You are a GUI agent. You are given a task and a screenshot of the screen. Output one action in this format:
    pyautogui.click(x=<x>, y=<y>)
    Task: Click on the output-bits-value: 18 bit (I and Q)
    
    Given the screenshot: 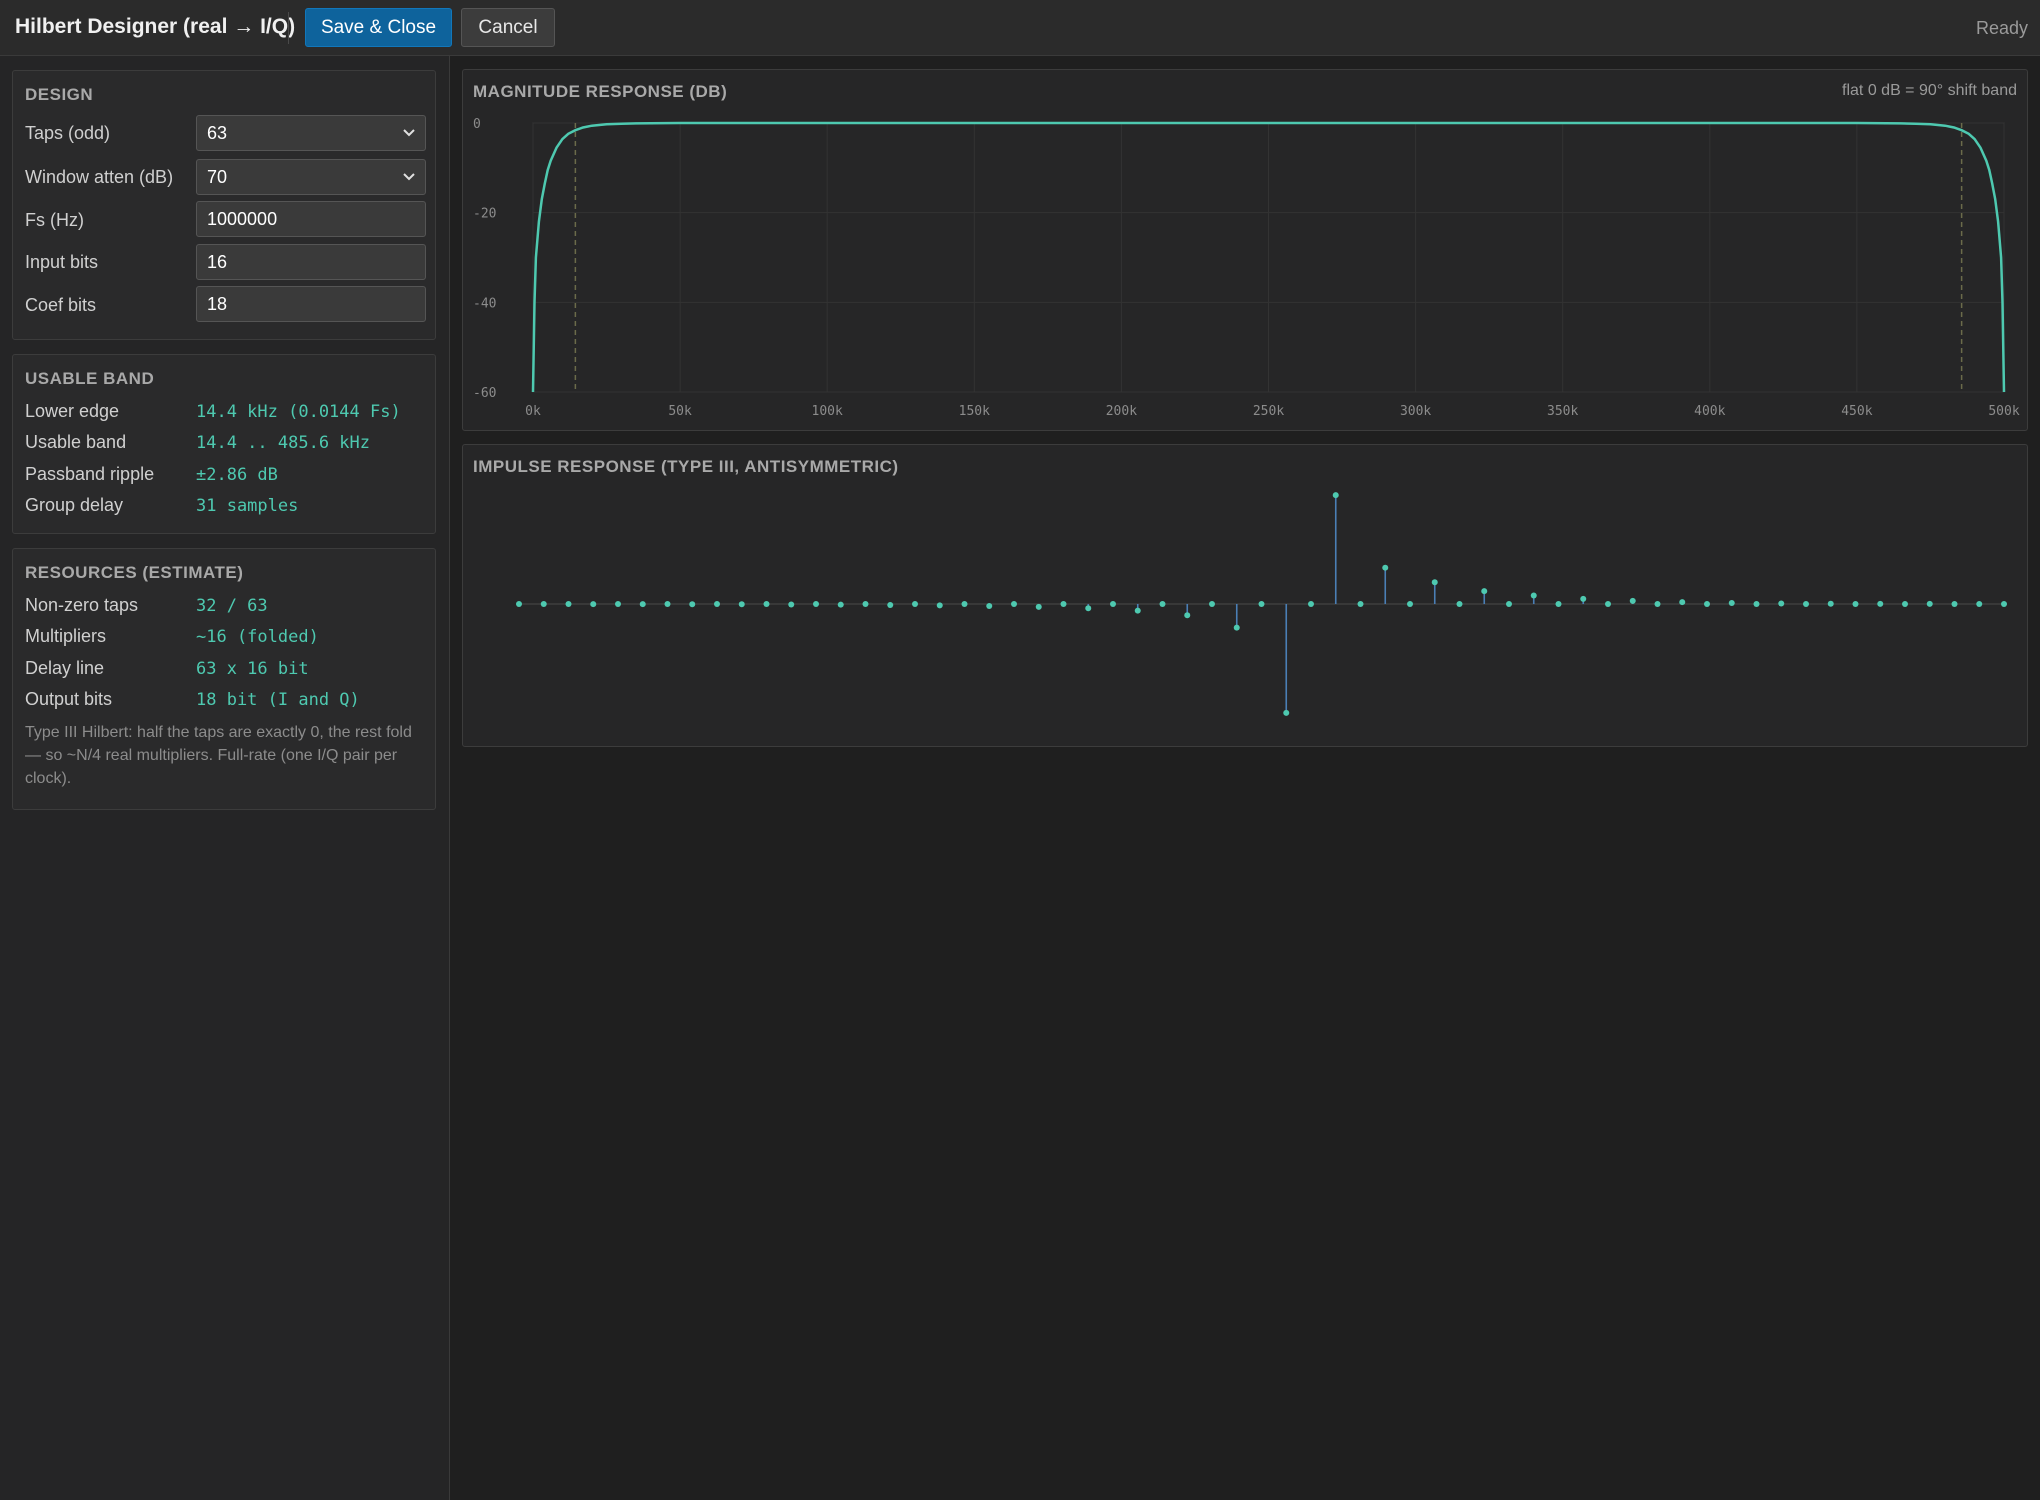 What is the action you would take?
    pyautogui.click(x=278, y=700)
    